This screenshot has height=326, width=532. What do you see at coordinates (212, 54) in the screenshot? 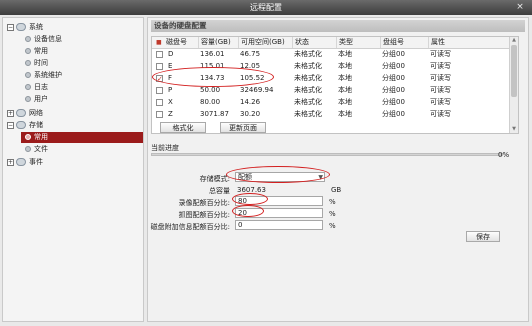
I see `cell-capacity: 136.01` at bounding box center [212, 54].